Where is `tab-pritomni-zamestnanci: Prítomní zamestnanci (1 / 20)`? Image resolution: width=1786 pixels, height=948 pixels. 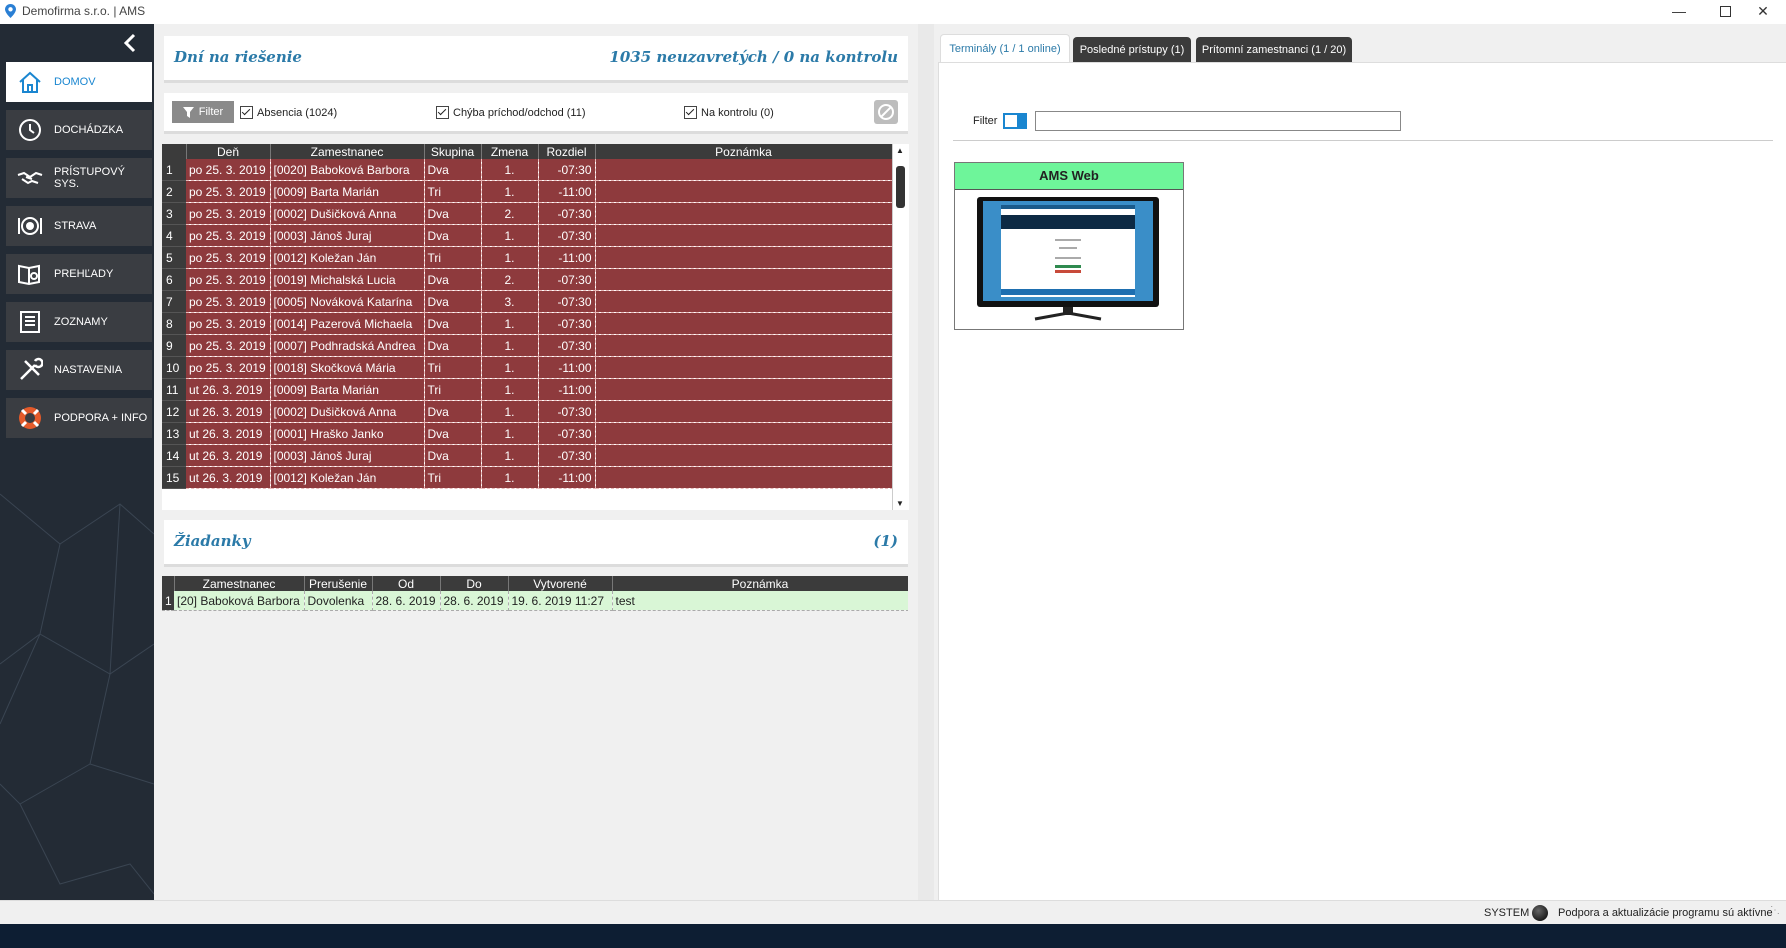
tab-pritomni-zamestnanci: Prítomní zamestnanci (1 / 20) is located at coordinates (1274, 50).